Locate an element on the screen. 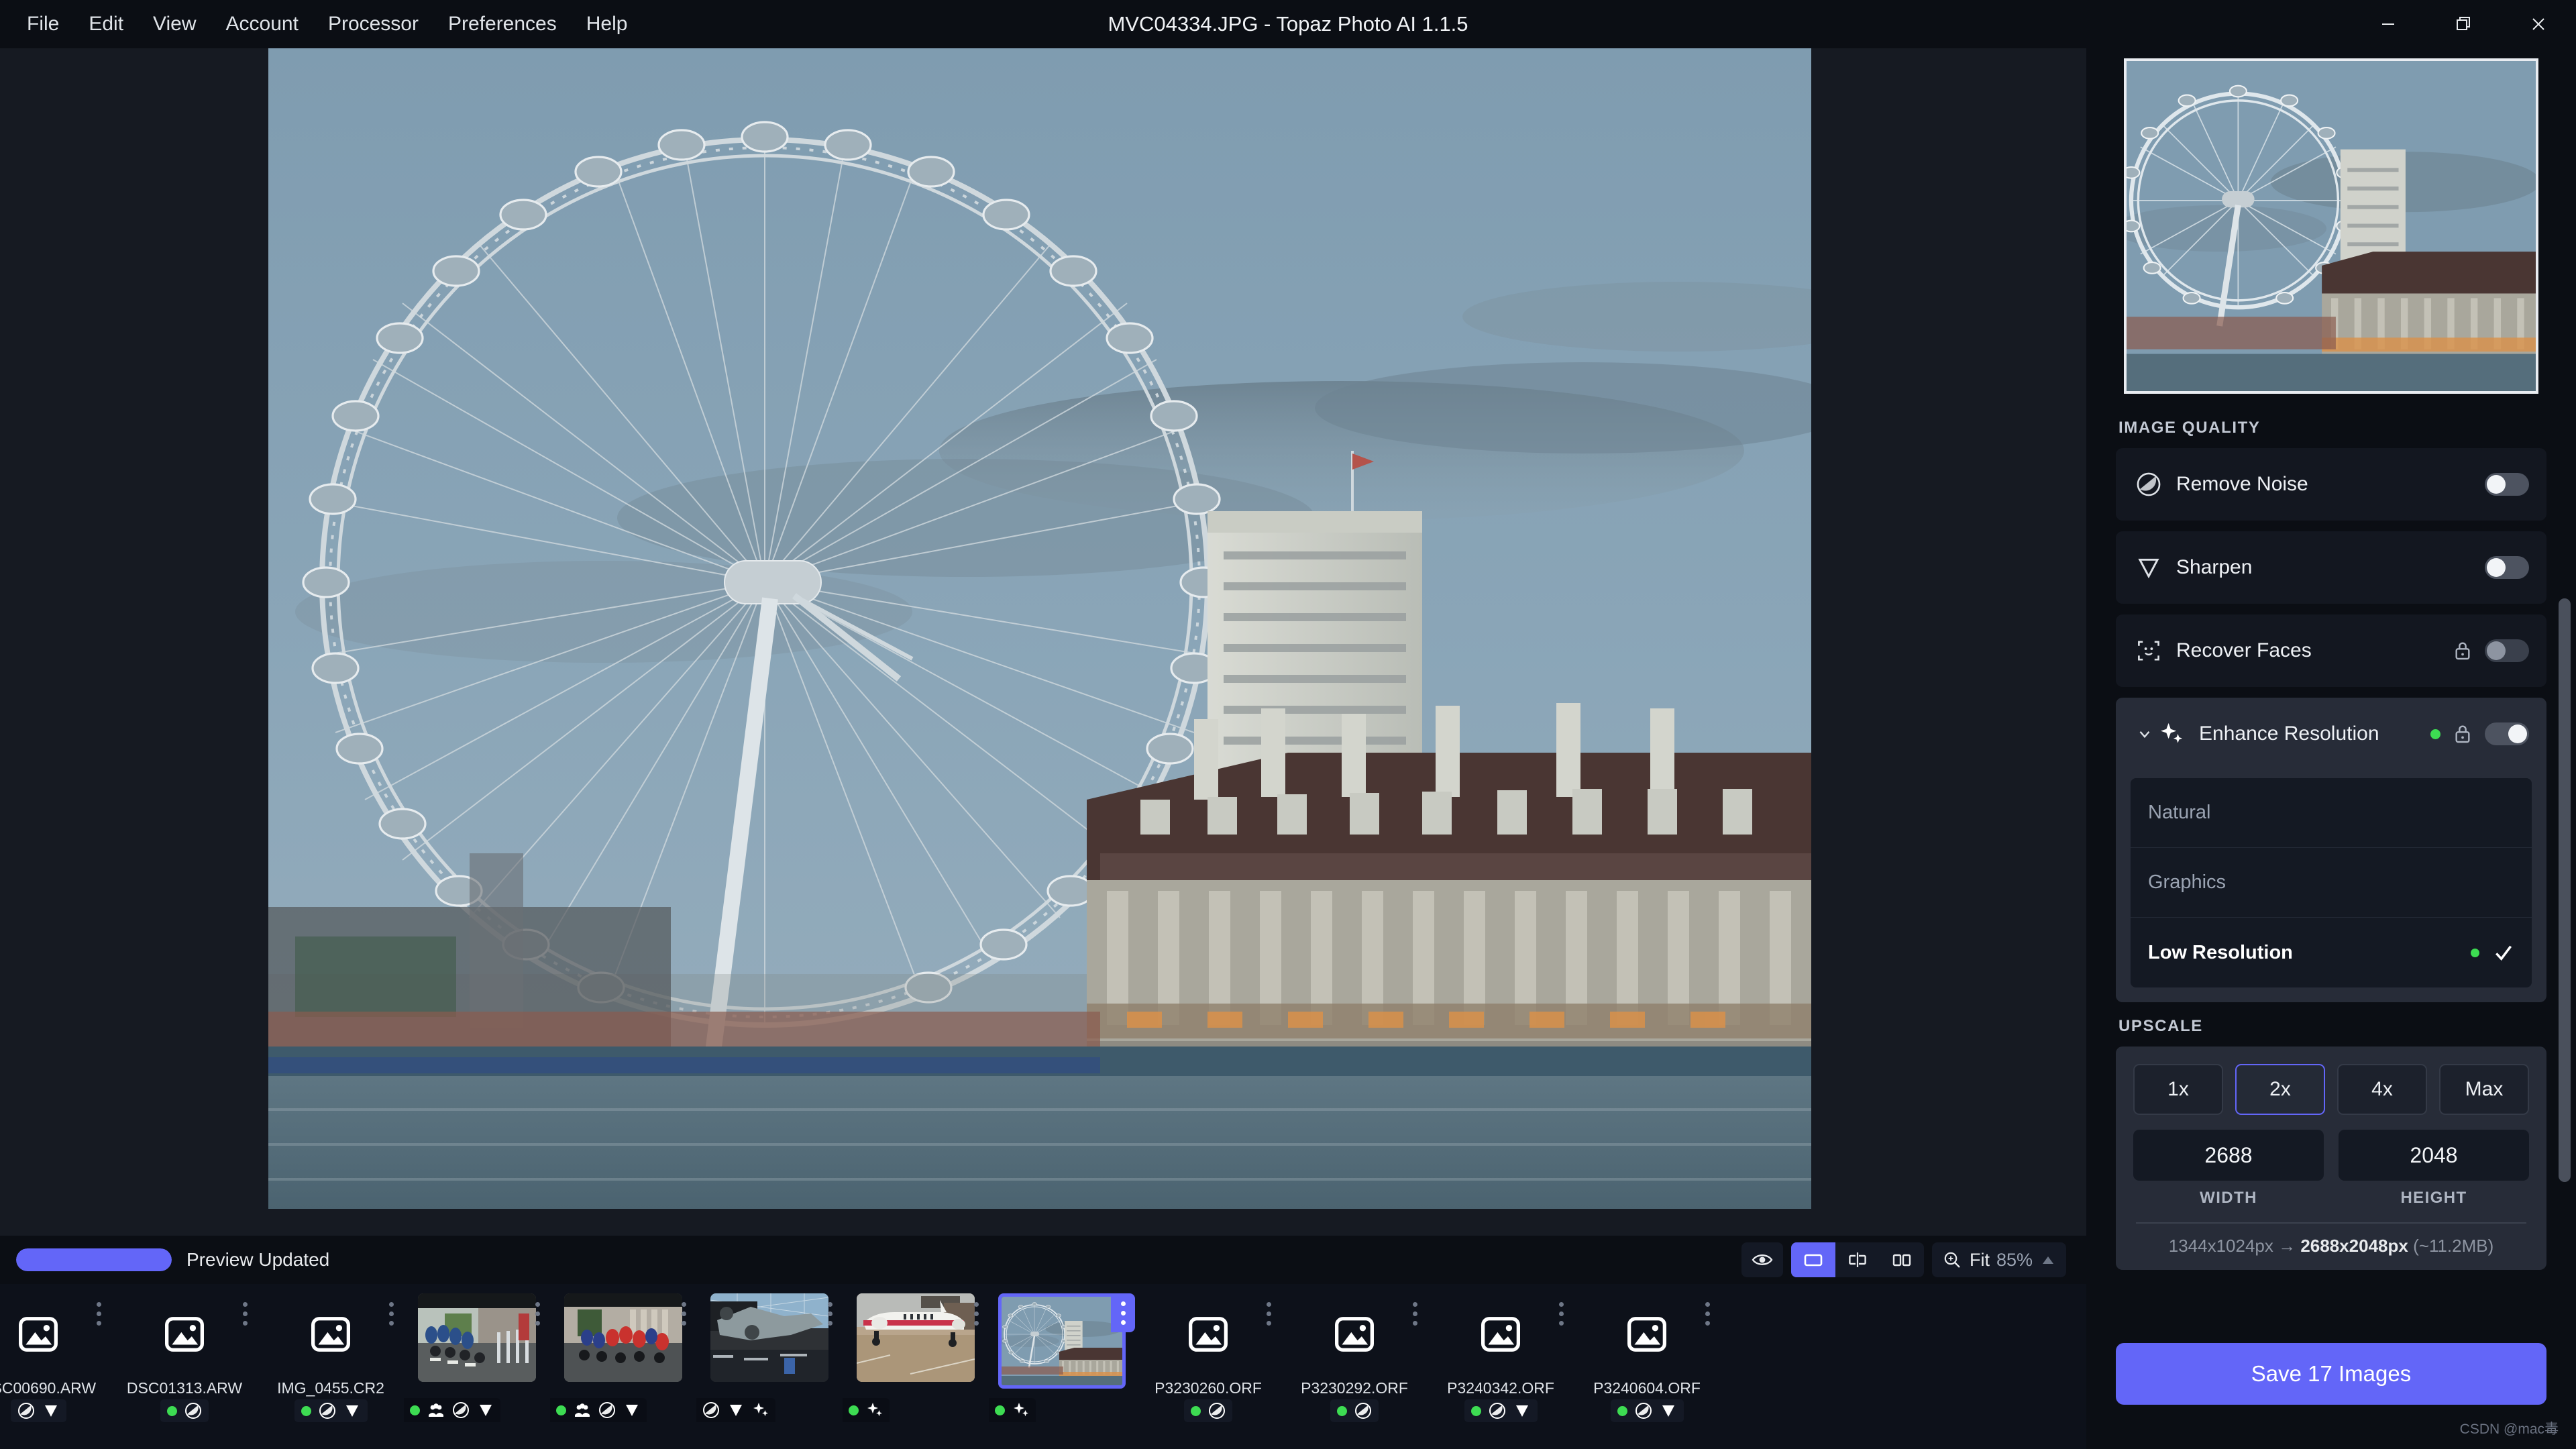  restore-icon is located at coordinates (2463, 23).